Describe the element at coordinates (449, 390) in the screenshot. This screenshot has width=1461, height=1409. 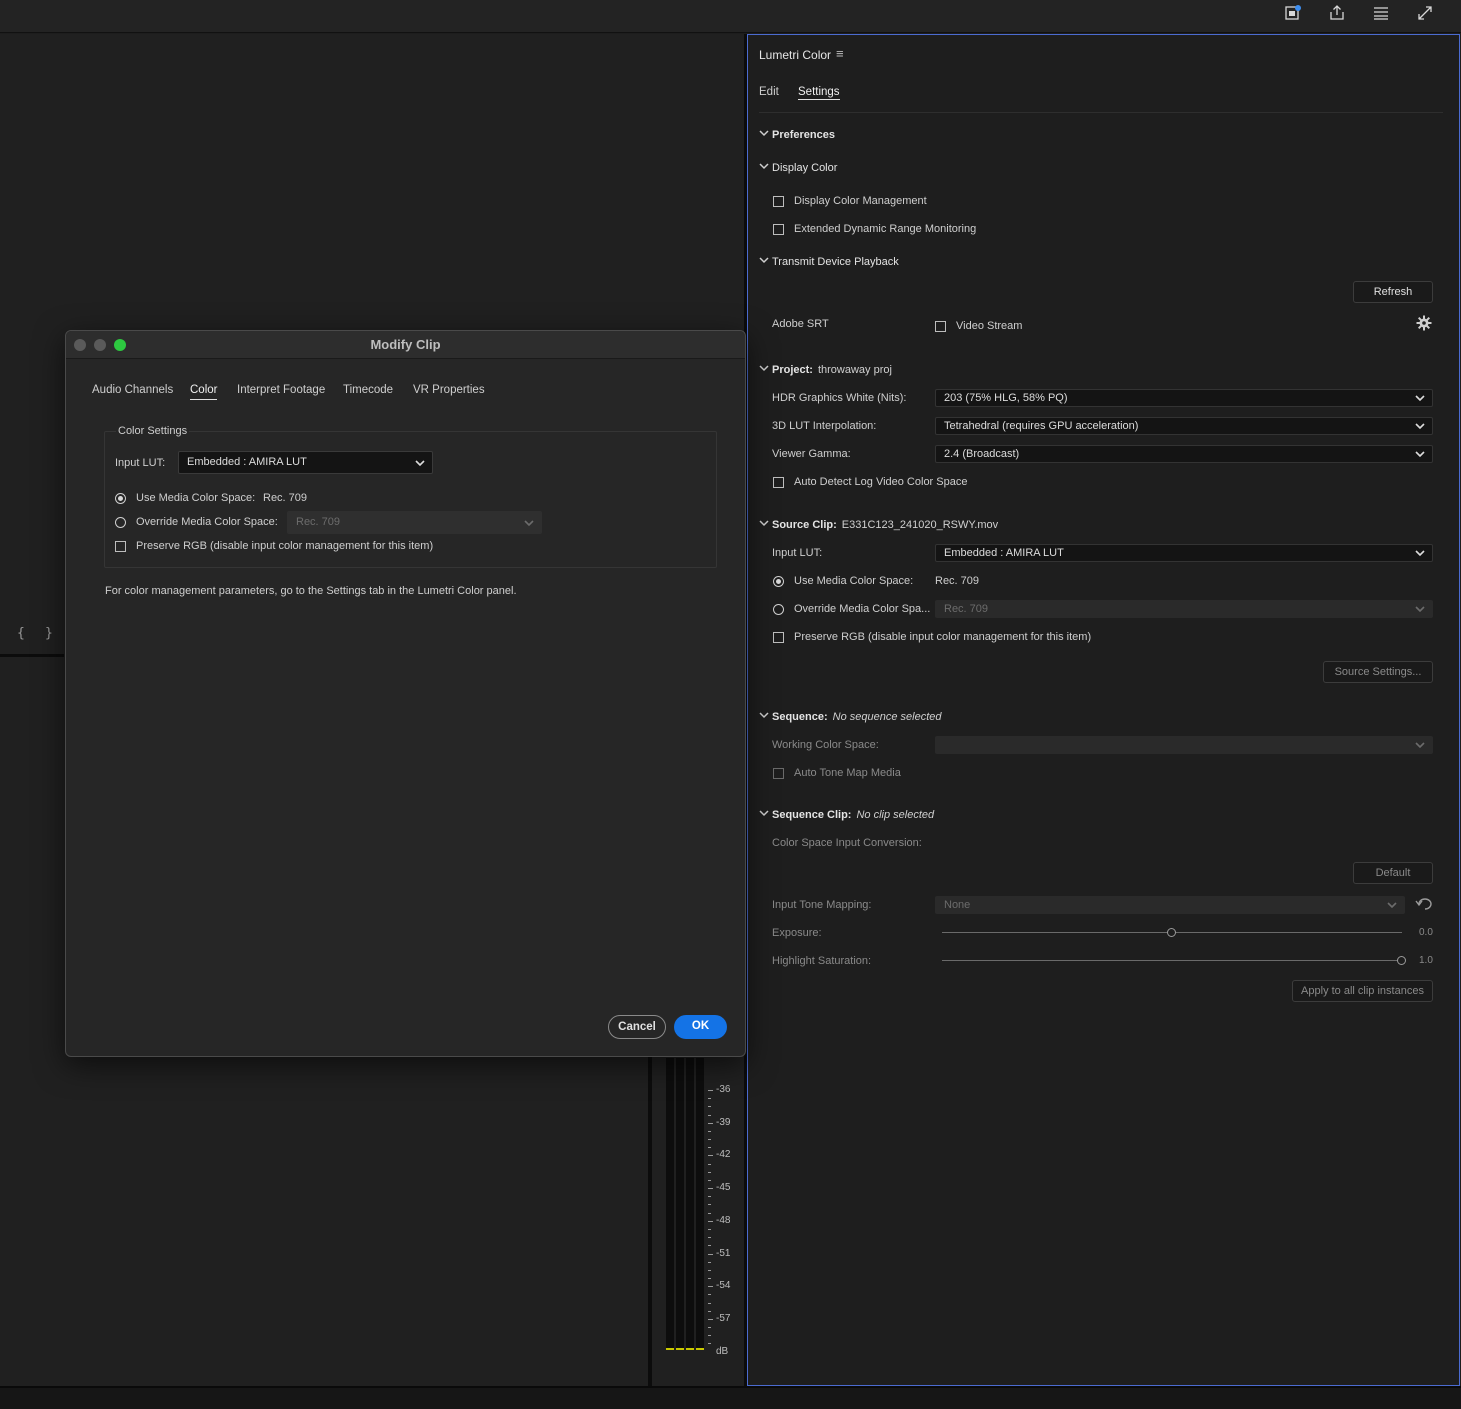
I see `tab-vr-properties: VR Properties` at that location.